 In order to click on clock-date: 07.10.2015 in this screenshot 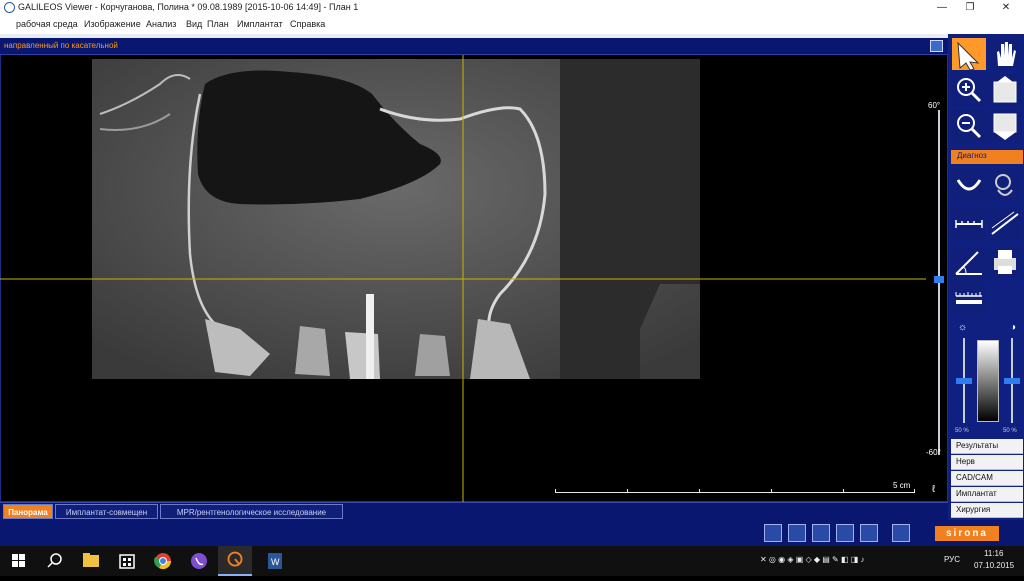, I will do `click(994, 565)`.